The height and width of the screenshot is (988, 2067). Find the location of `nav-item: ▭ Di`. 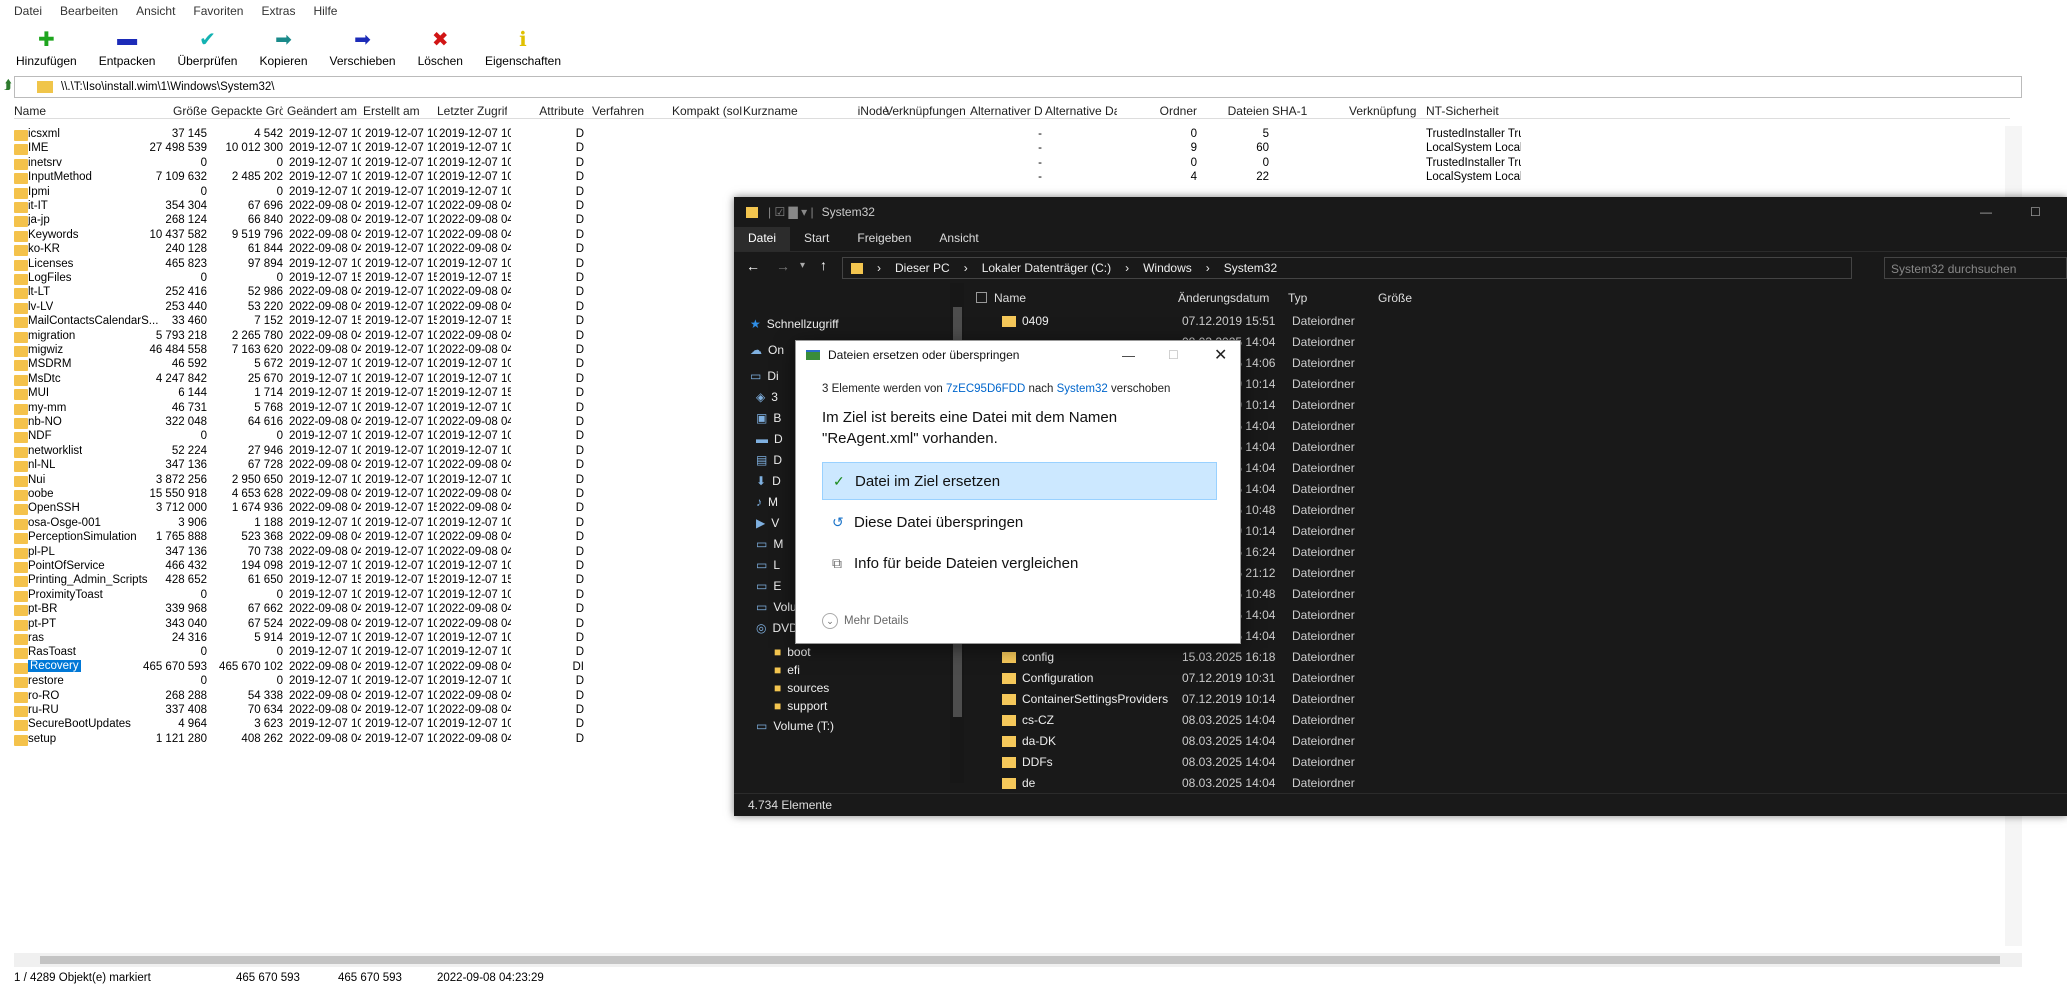

nav-item: ▭ Di is located at coordinates (764, 376).